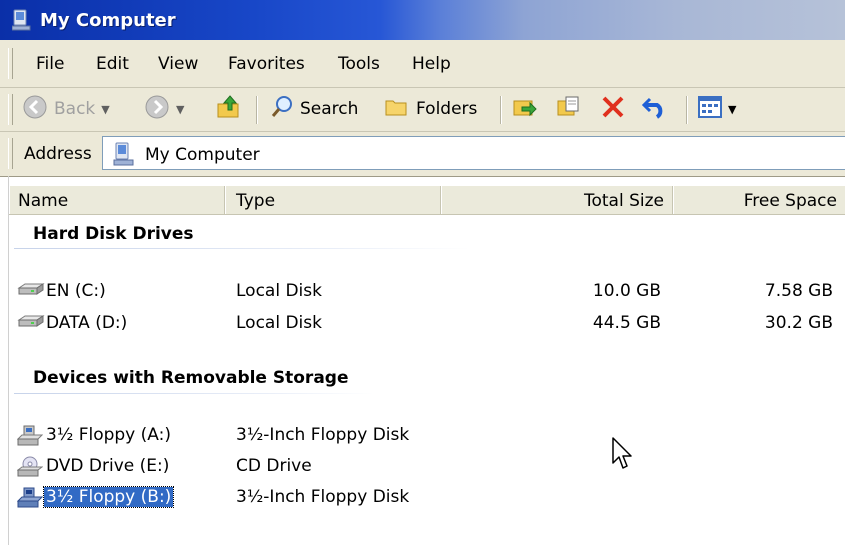  Describe the element at coordinates (626, 291) in the screenshot. I see `item-total-size: 10.0 GB` at that location.